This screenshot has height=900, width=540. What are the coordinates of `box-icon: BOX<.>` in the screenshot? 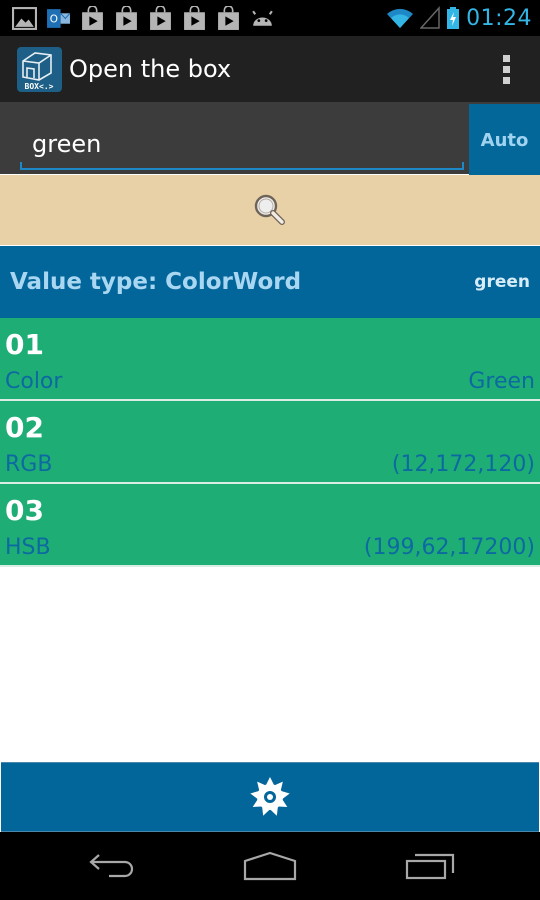 It's located at (38, 71).